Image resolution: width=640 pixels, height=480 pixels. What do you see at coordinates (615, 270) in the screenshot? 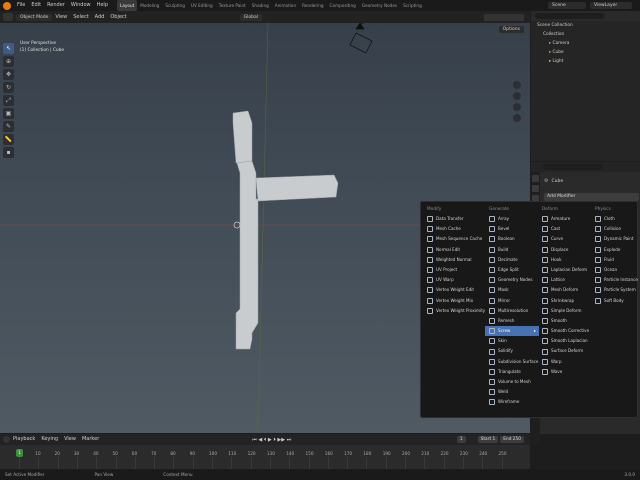
I see `modifier-item: Ocean` at bounding box center [615, 270].